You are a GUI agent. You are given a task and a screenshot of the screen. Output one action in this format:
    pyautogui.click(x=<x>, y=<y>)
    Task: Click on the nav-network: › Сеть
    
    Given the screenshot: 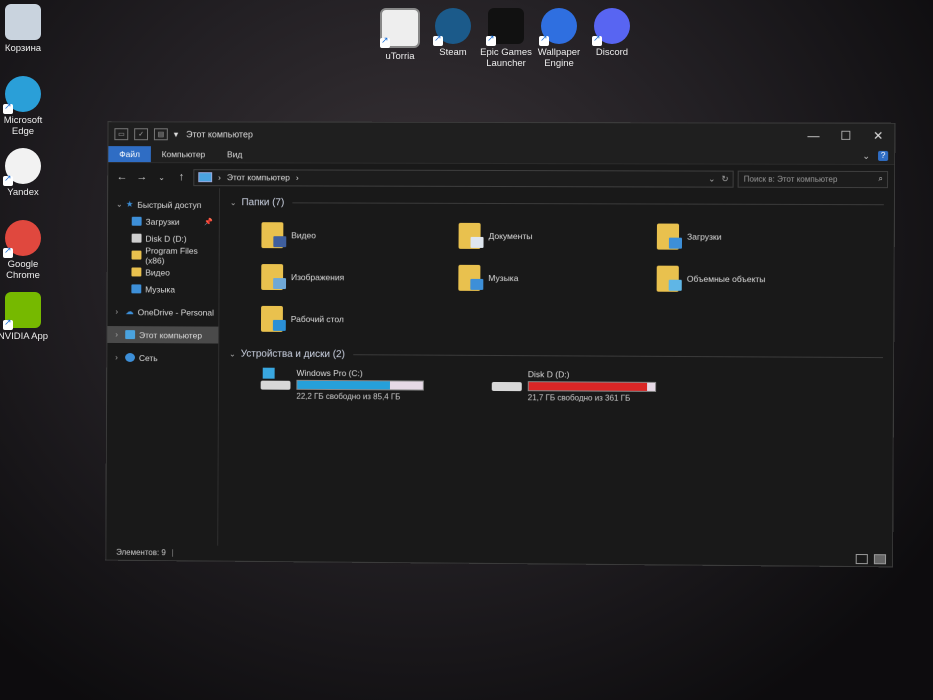 What is the action you would take?
    pyautogui.click(x=162, y=358)
    